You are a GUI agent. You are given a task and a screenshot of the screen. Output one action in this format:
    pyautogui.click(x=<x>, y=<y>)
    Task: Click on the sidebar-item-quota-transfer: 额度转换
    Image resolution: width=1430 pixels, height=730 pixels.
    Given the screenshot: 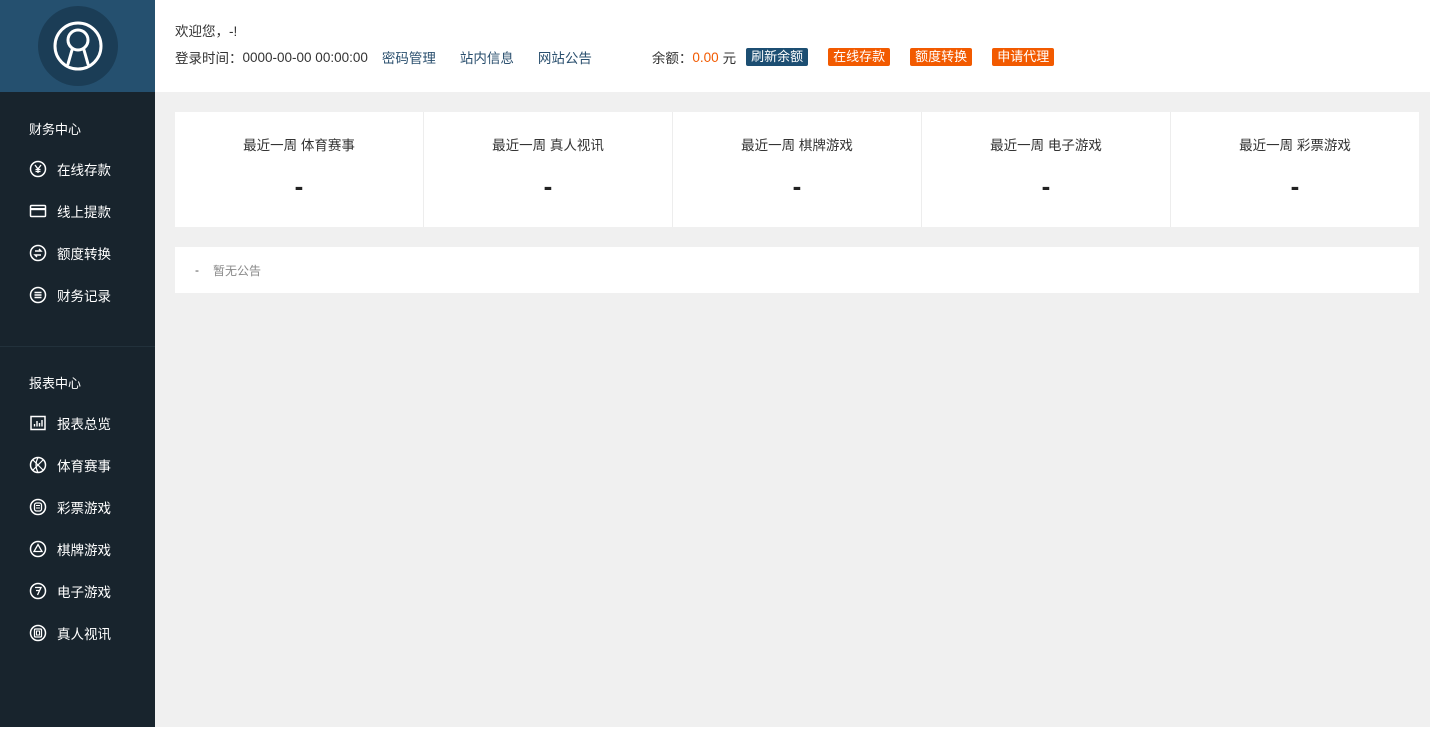 What is the action you would take?
    pyautogui.click(x=77, y=253)
    